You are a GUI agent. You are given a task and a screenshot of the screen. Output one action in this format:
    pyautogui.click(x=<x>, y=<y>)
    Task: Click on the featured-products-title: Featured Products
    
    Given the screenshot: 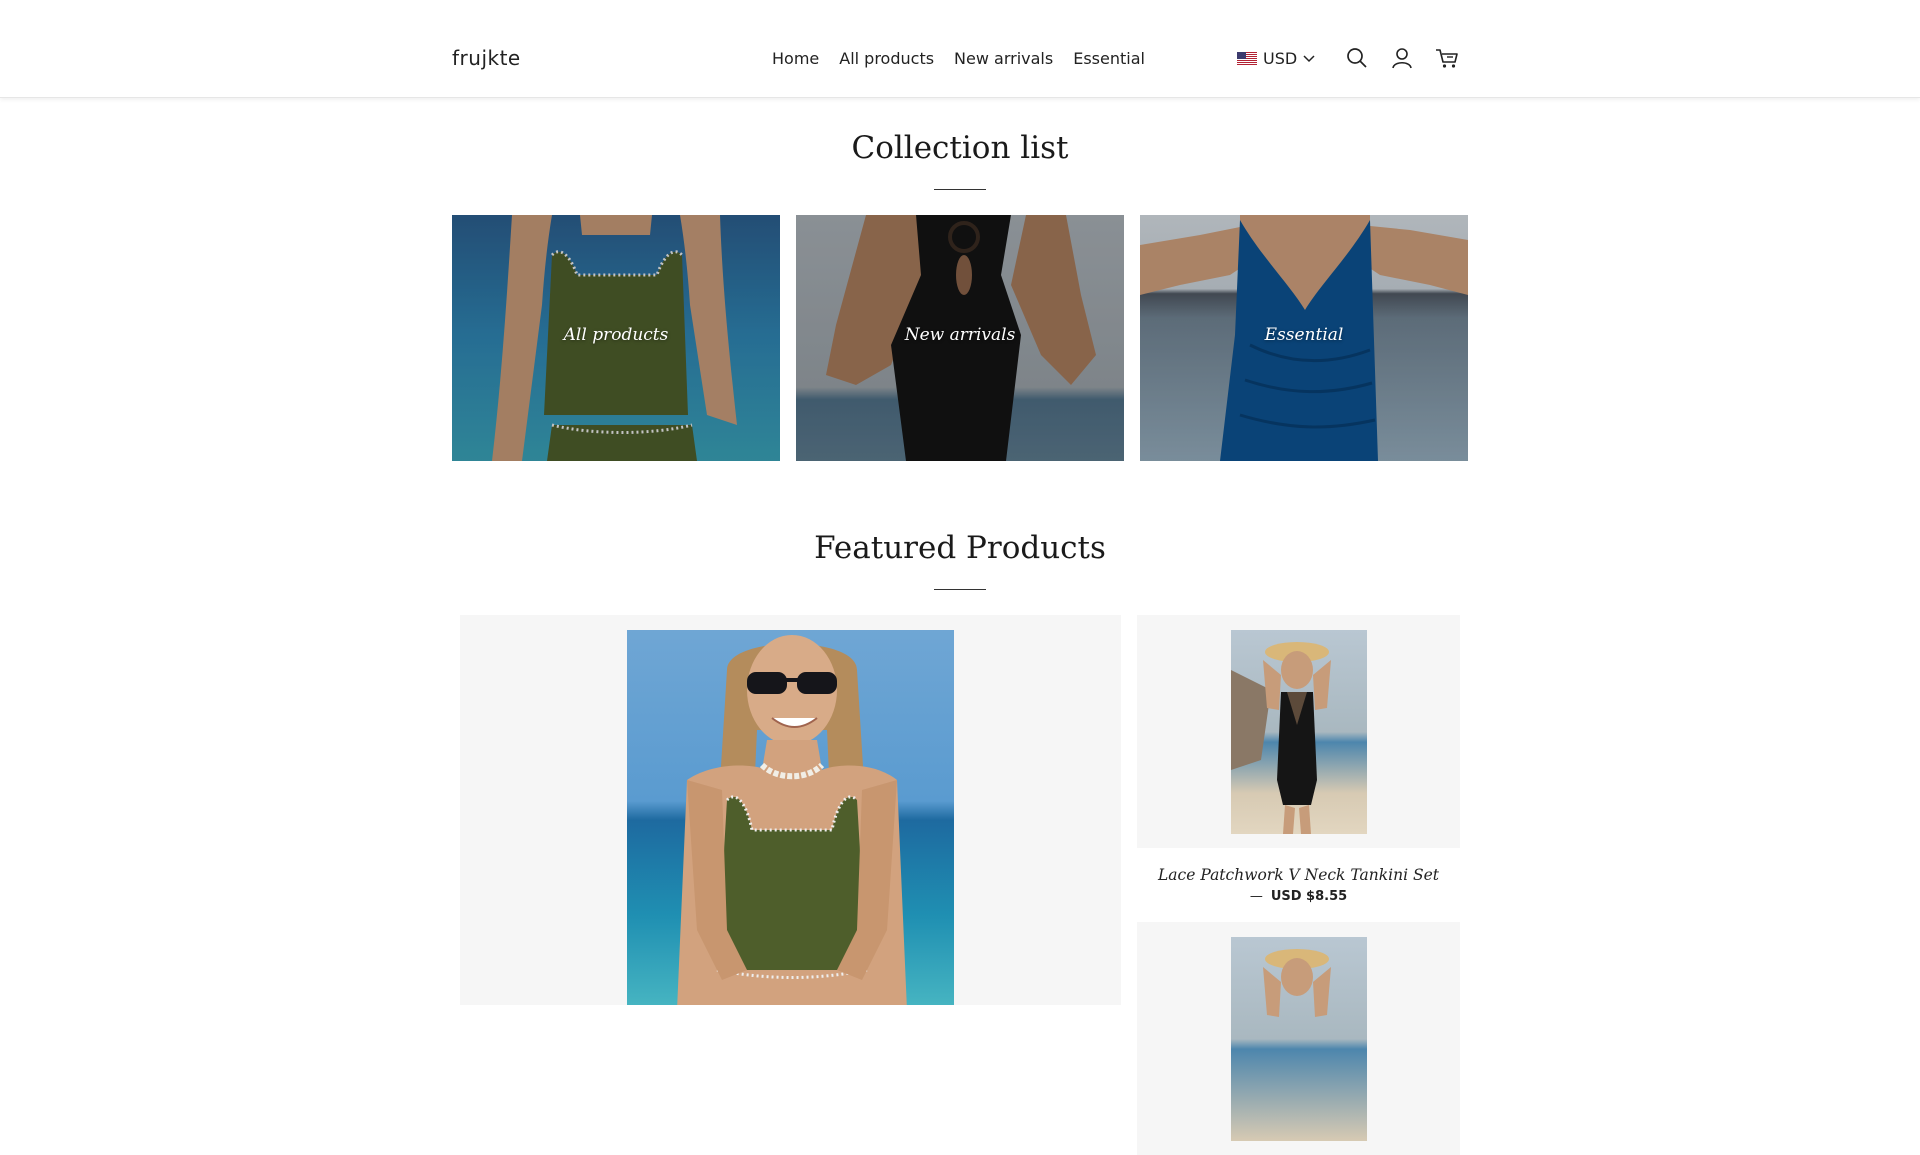 What is the action you would take?
    pyautogui.click(x=960, y=548)
    